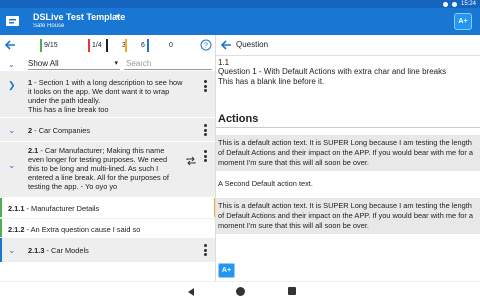 The height and width of the screenshot is (300, 480). I want to click on chevron-down-icon: ▾, so click(118, 16).